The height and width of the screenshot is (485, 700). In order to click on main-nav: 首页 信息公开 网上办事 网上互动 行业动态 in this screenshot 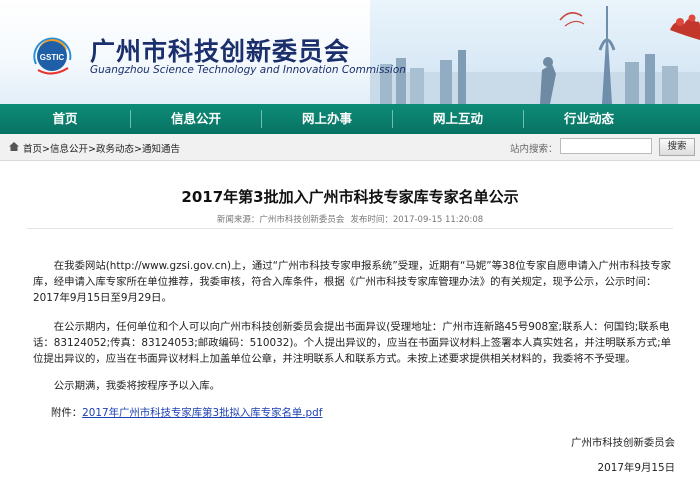, I will do `click(350, 119)`.